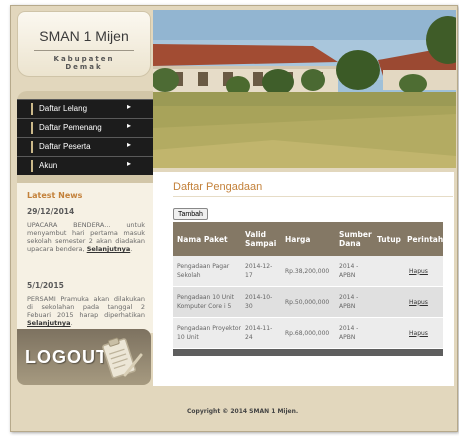 This screenshot has width=459, height=436. Describe the element at coordinates (203, 271) in the screenshot. I see `cell-nama-paket: Pengadaan Pagar Sekolah` at that location.